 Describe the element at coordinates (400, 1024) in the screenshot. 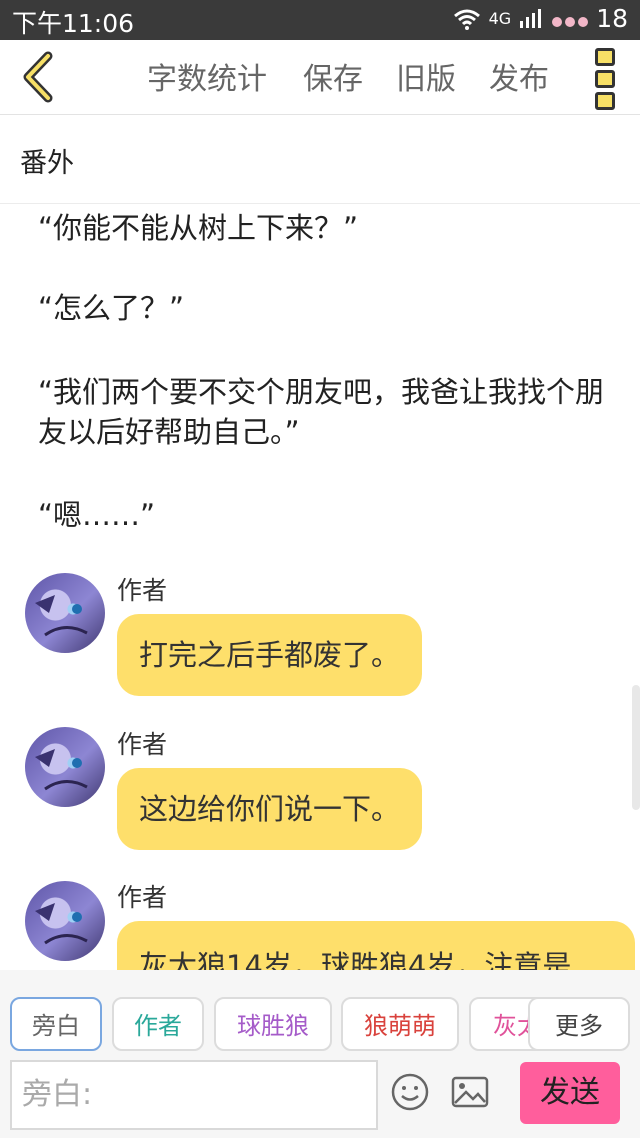

I see `role-chip-langmengmeng: 狼萌萌` at that location.